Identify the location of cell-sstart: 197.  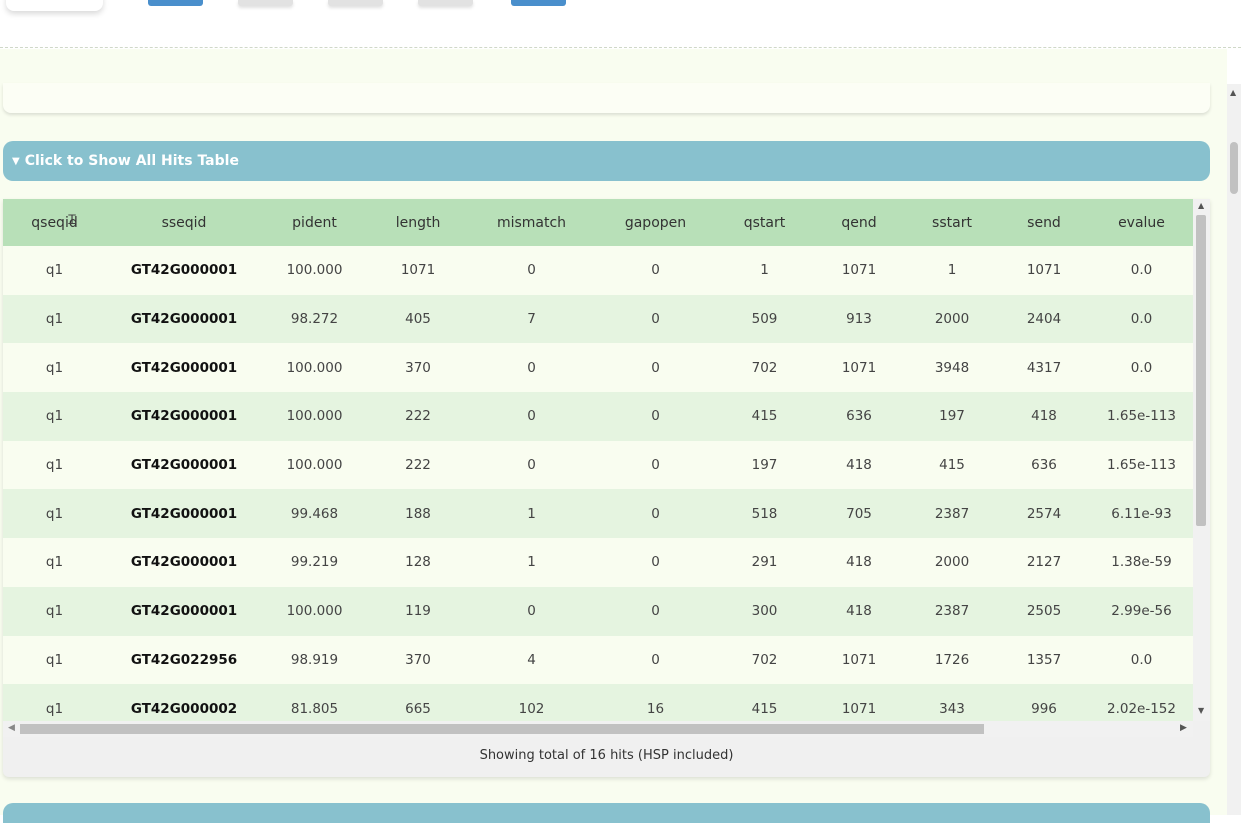
(952, 416).